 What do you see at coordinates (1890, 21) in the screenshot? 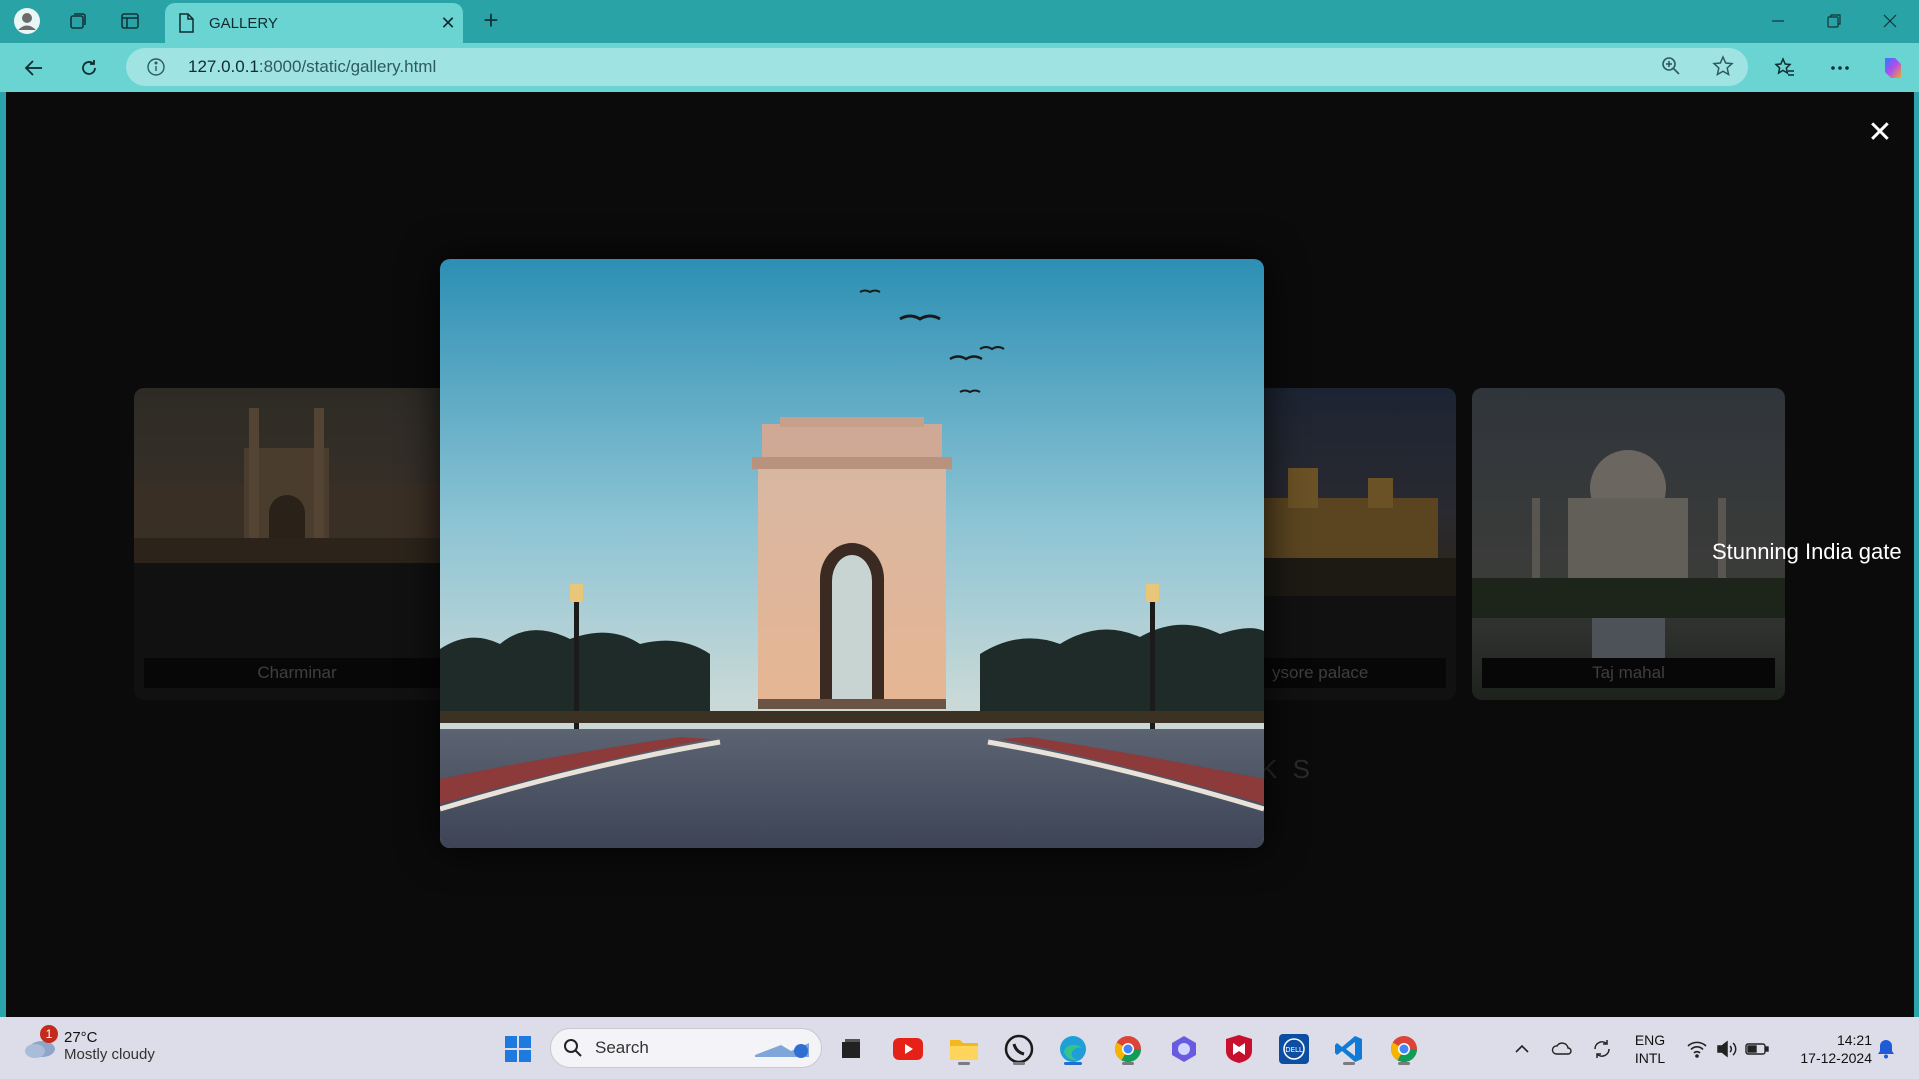
I see `close-window-button` at bounding box center [1890, 21].